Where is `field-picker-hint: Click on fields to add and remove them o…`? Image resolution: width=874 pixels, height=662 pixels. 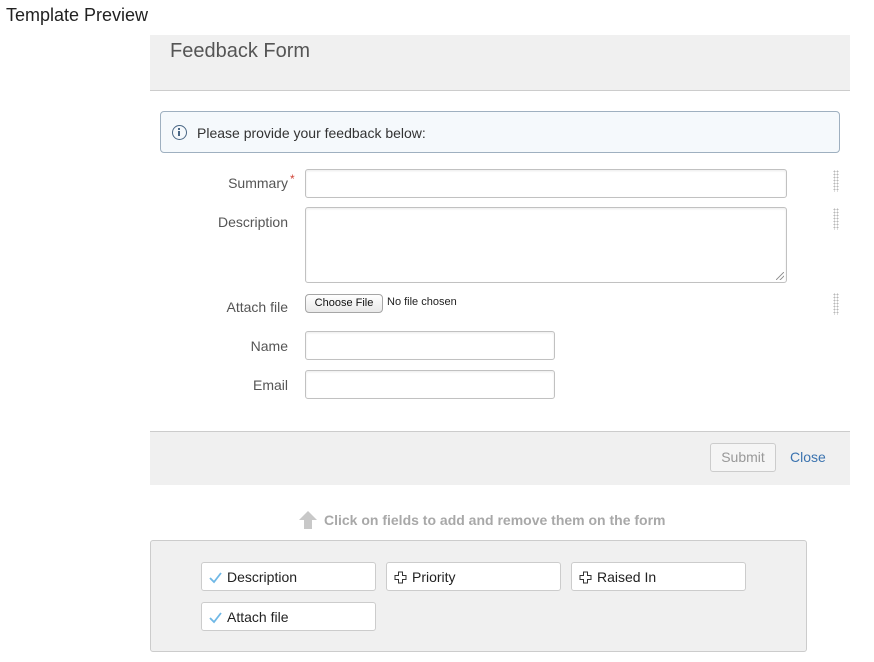 field-picker-hint: Click on fields to add and remove them o… is located at coordinates (495, 520).